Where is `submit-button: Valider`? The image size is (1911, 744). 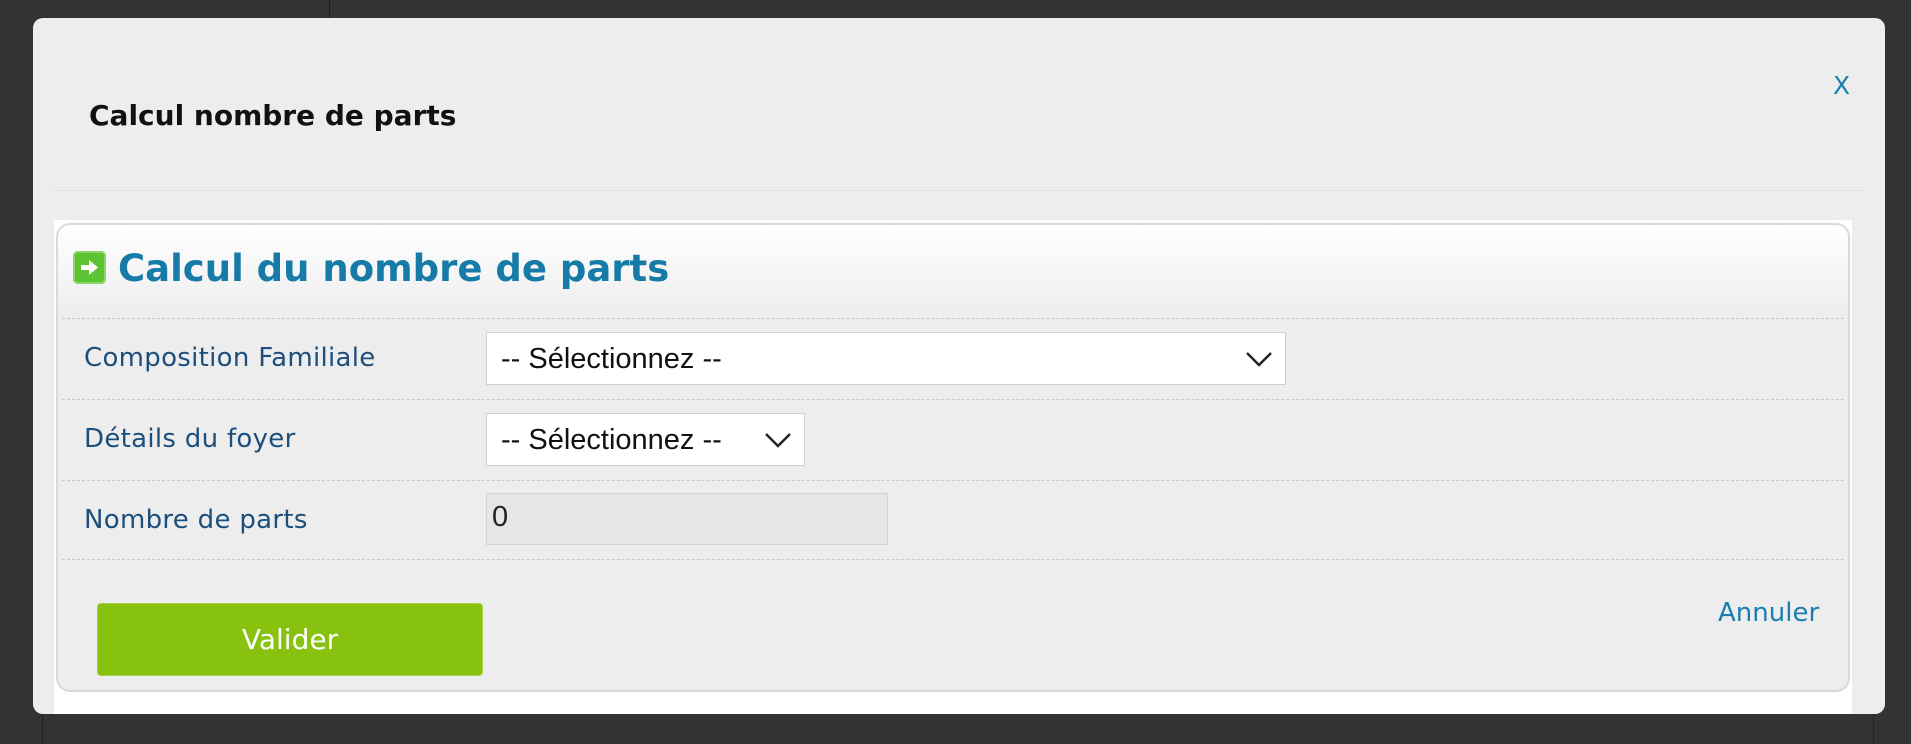 submit-button: Valider is located at coordinates (290, 639).